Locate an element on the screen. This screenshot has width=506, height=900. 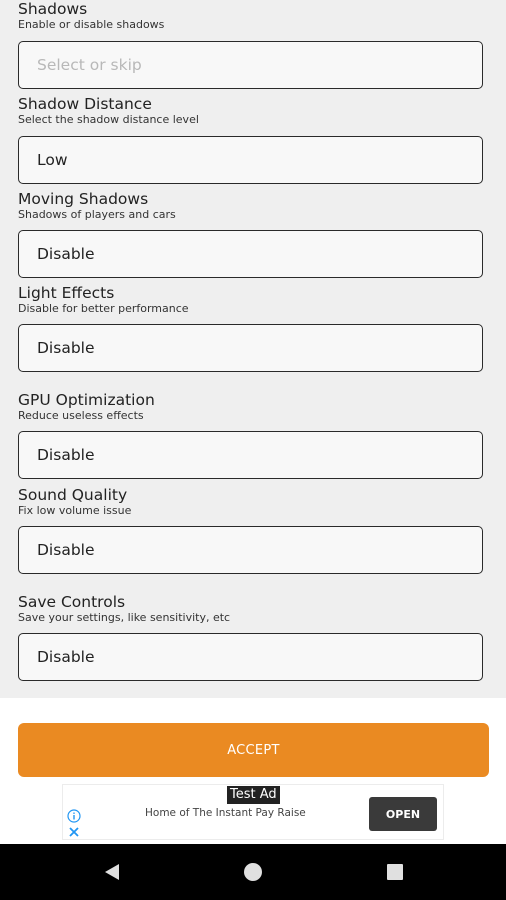
ad-badge: Test Ad is located at coordinates (253, 795).